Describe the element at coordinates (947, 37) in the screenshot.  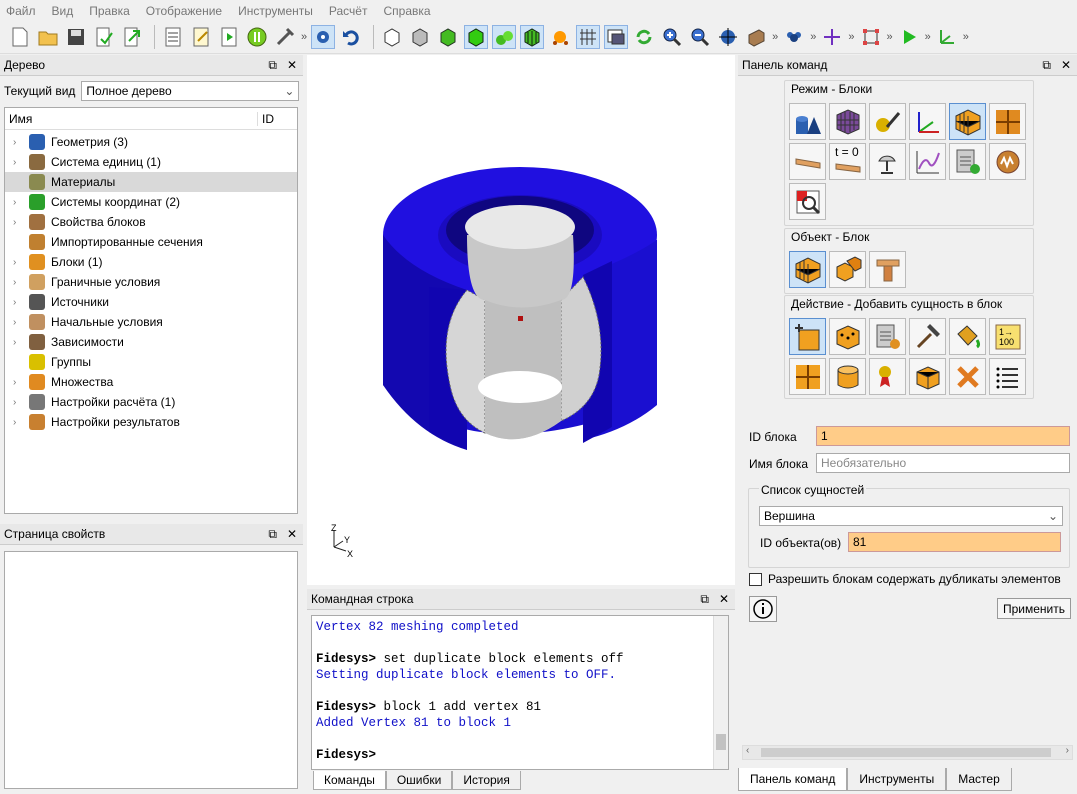
I see `axes-icon` at that location.